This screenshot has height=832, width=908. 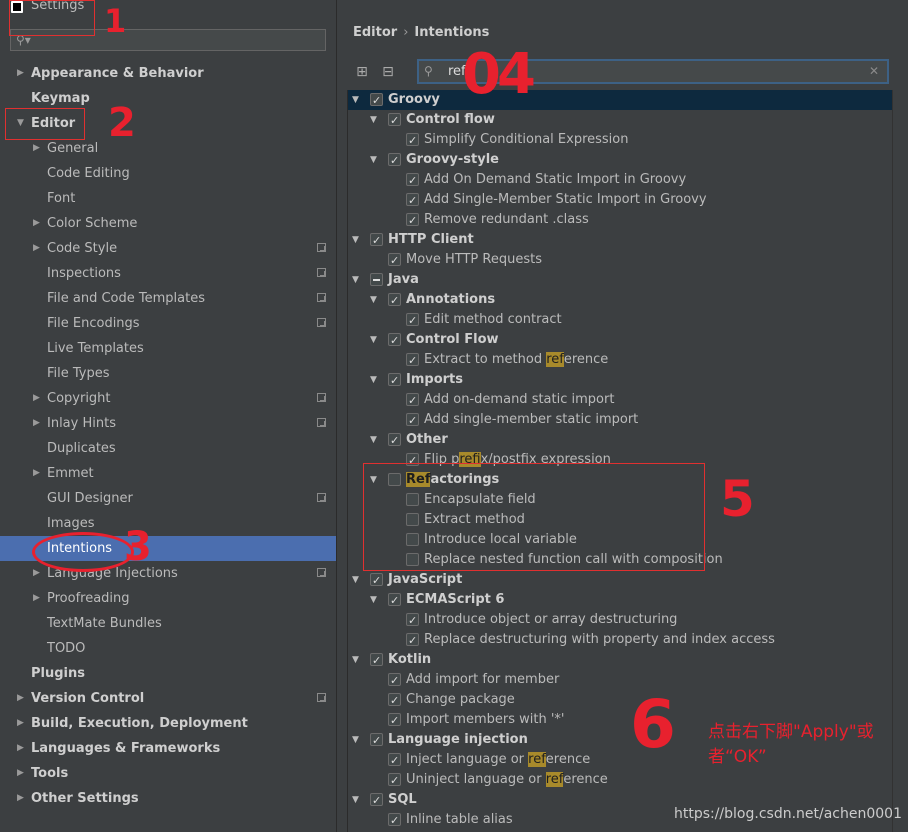 I want to click on sidebar-item: ▶ Inlay Hints, so click(x=168, y=423).